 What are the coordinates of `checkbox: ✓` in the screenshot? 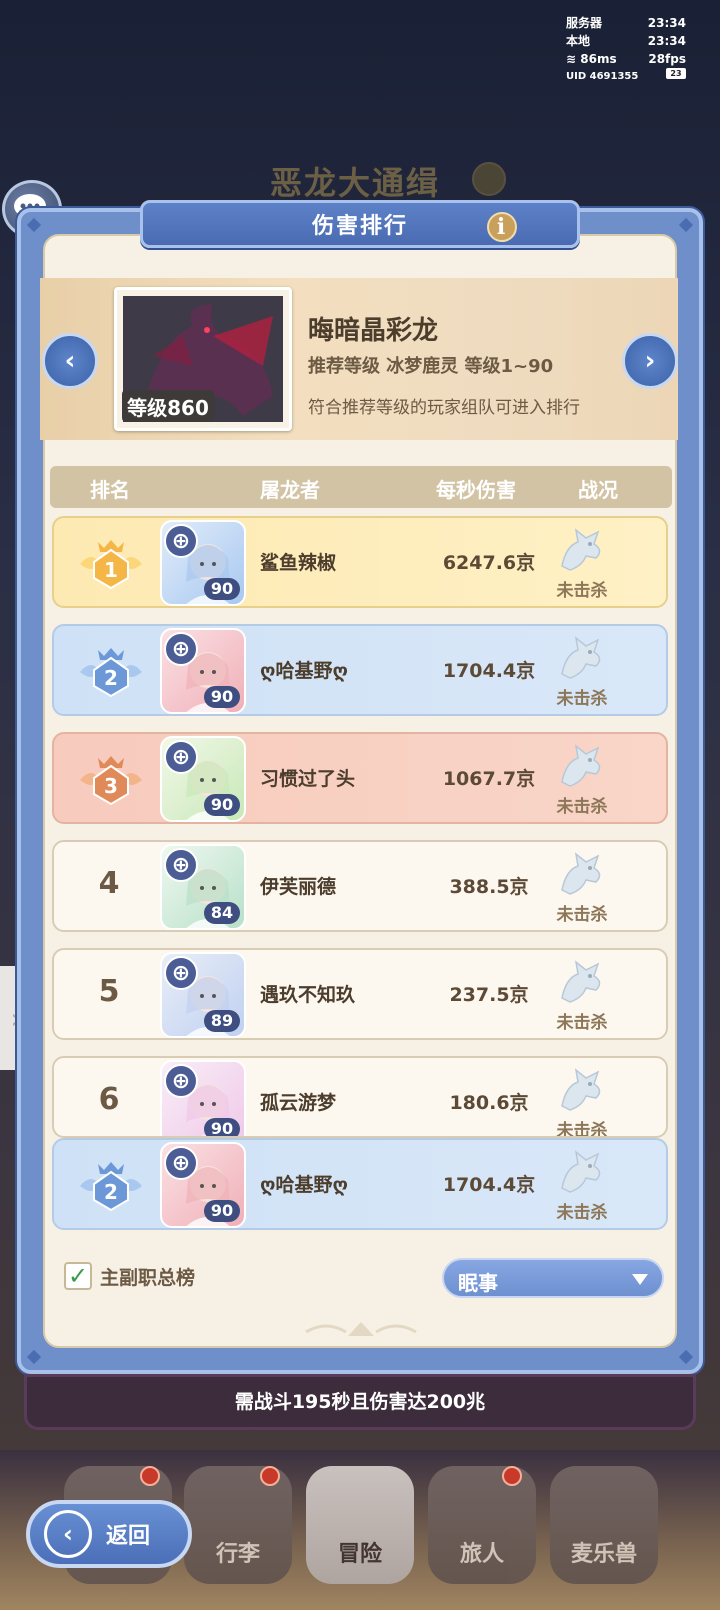 It's located at (78, 1276).